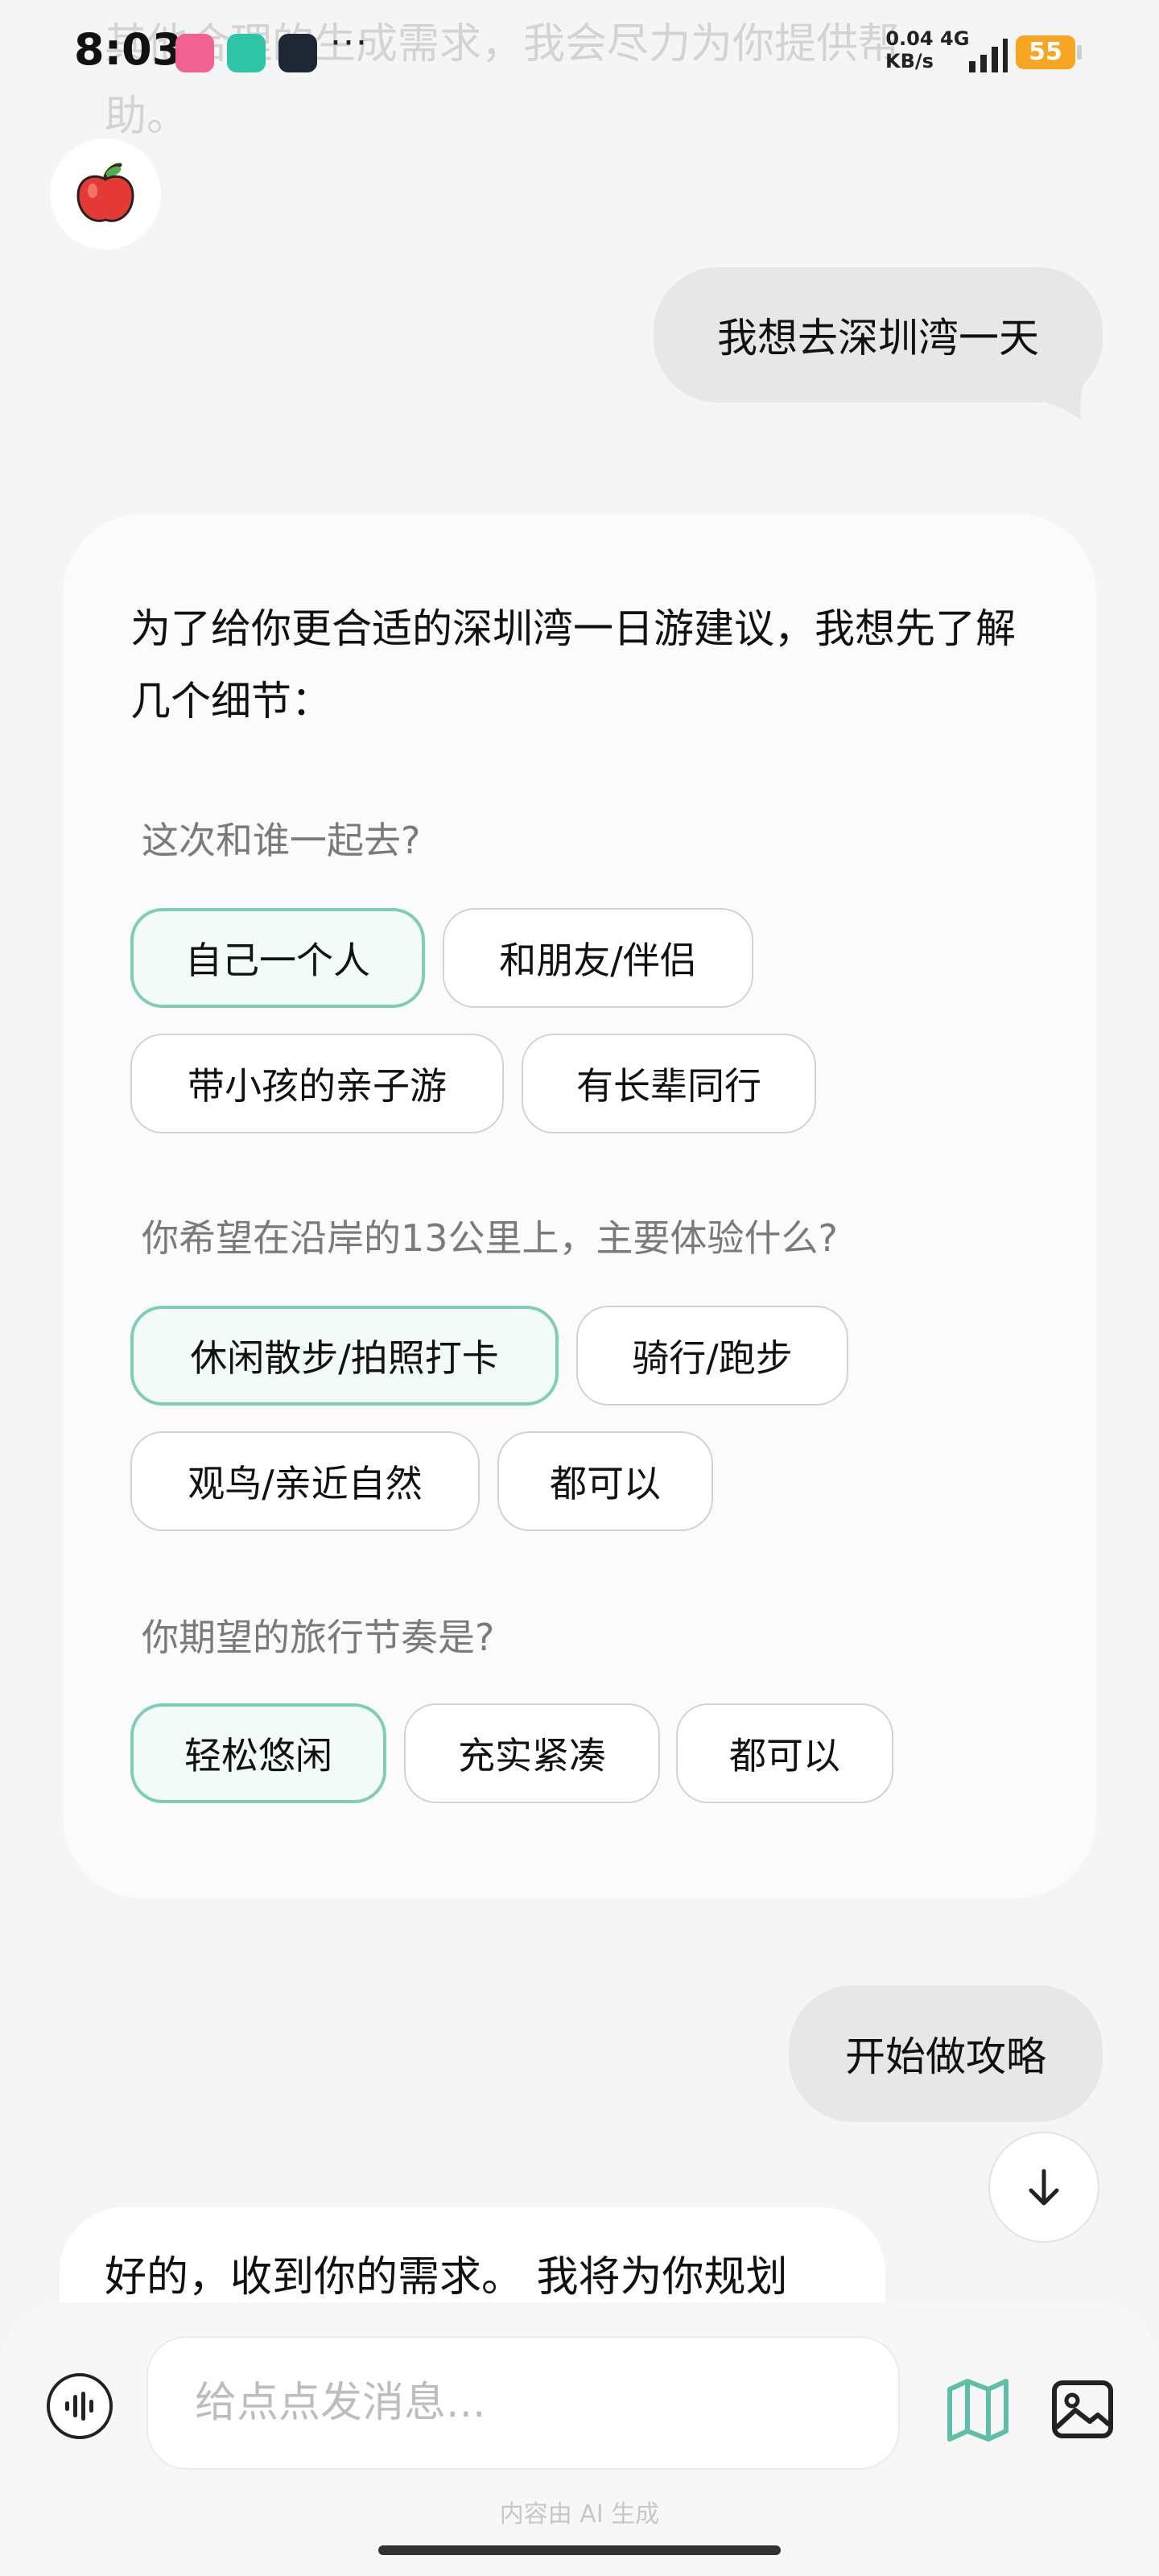 The width and height of the screenshot is (1159, 2576). Describe the element at coordinates (349, 43) in the screenshot. I see `more-notifications-icon: ···` at that location.